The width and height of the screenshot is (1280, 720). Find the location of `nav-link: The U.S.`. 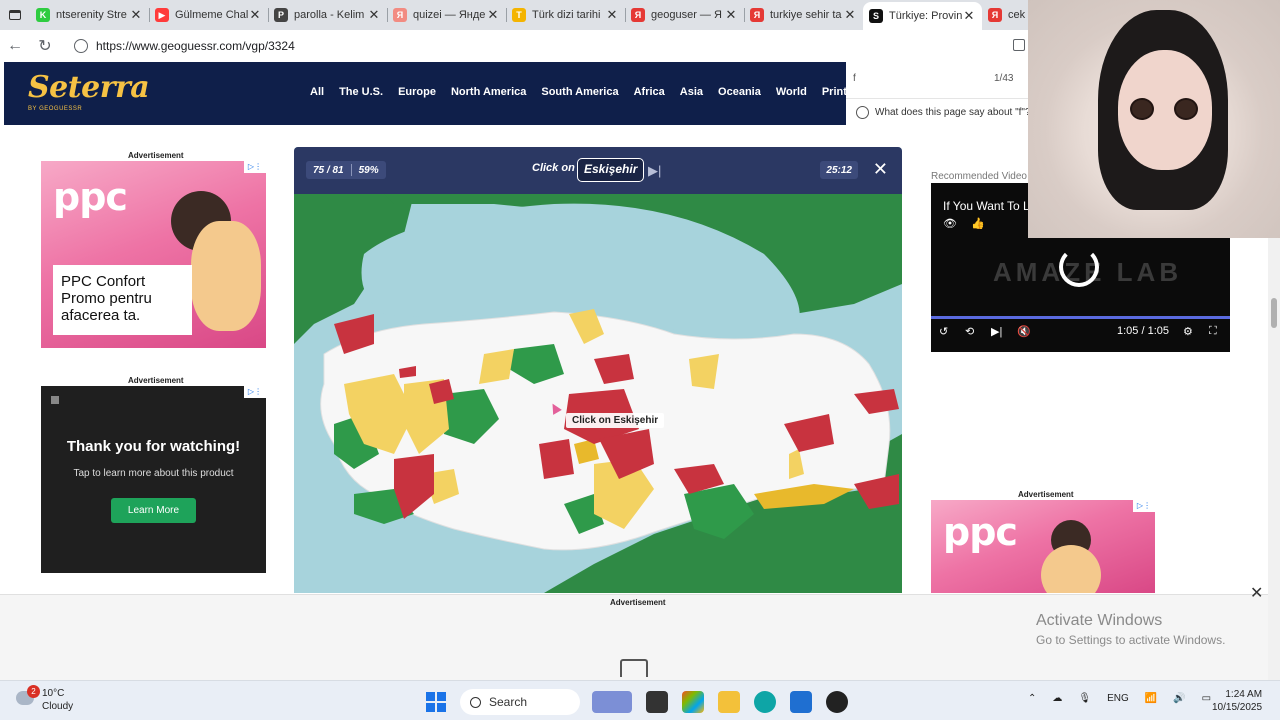

nav-link: The U.S. is located at coordinates (361, 92).